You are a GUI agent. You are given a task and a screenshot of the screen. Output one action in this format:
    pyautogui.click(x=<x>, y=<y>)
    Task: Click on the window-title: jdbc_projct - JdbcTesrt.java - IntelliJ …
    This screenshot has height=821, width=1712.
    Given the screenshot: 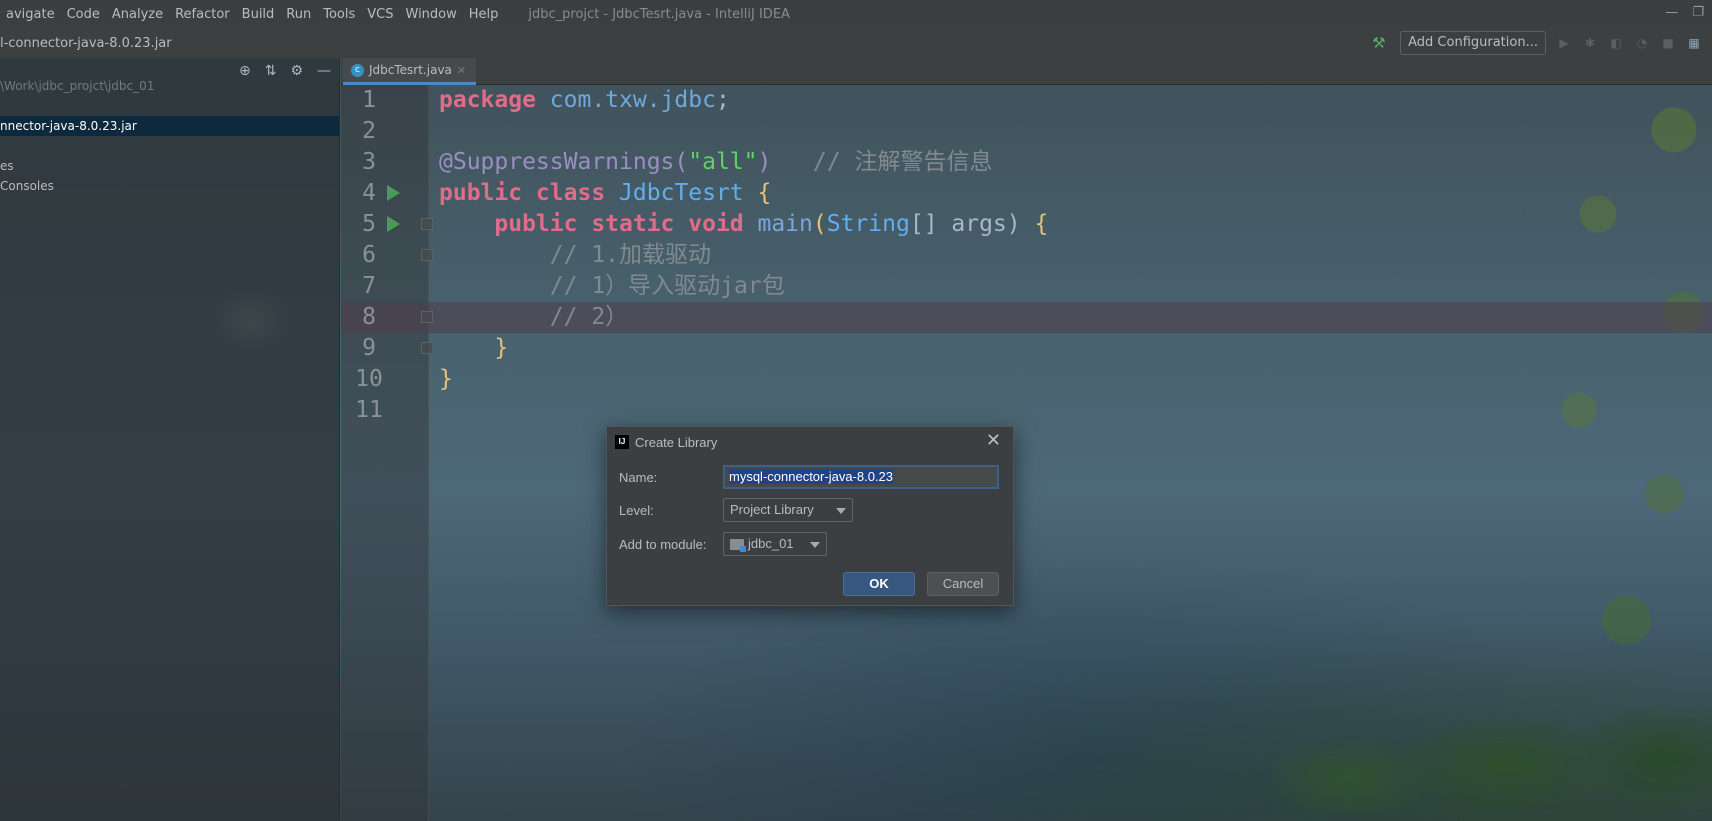 What is the action you would take?
    pyautogui.click(x=659, y=14)
    